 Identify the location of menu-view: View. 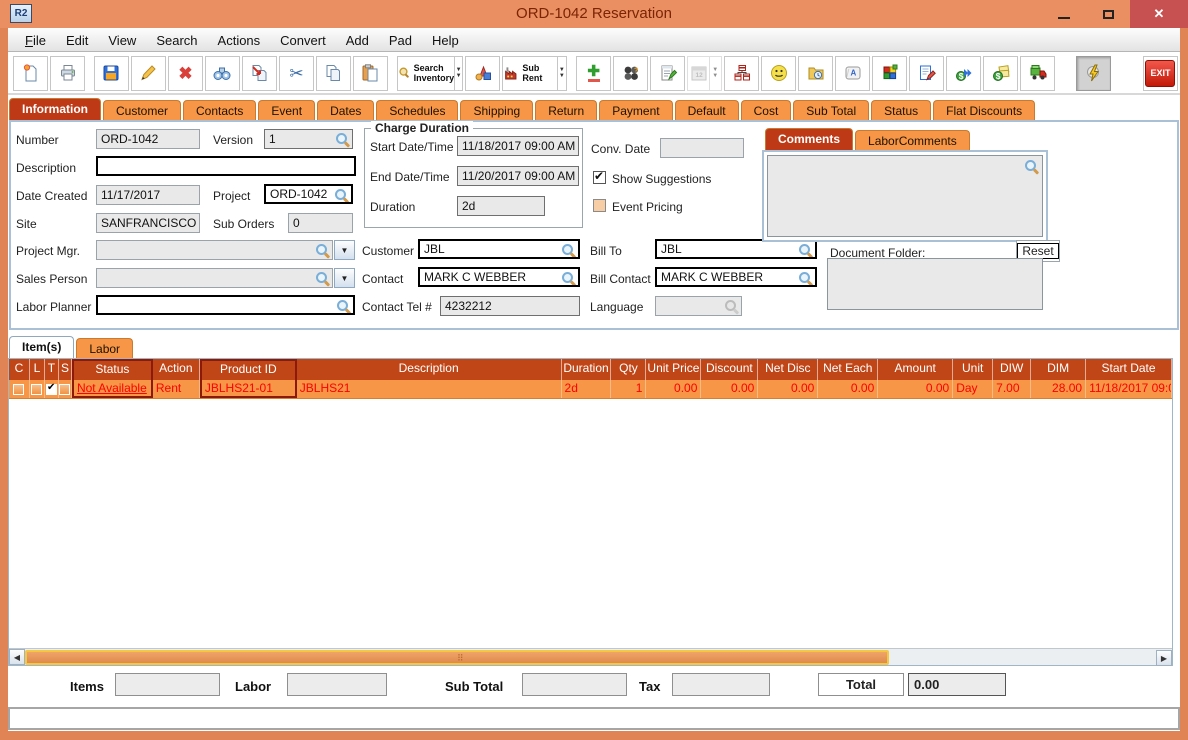
(122, 40).